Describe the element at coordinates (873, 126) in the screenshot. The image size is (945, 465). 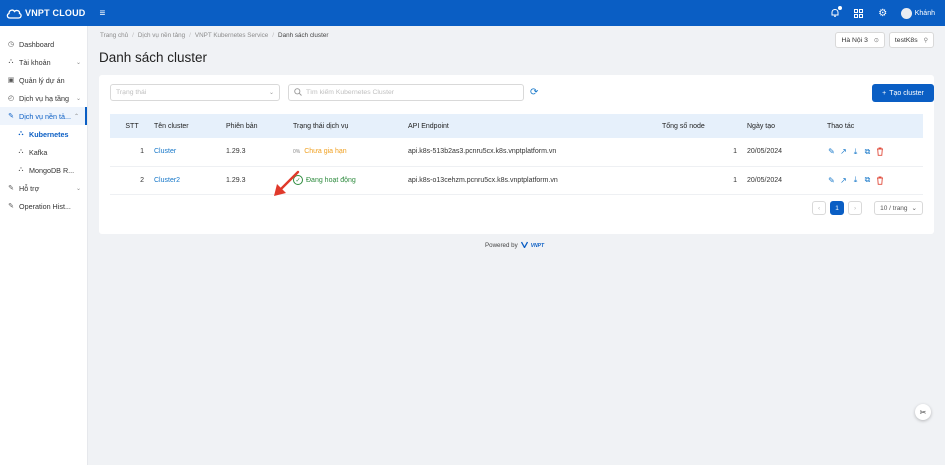
I see `column-header: Thao tác` at that location.